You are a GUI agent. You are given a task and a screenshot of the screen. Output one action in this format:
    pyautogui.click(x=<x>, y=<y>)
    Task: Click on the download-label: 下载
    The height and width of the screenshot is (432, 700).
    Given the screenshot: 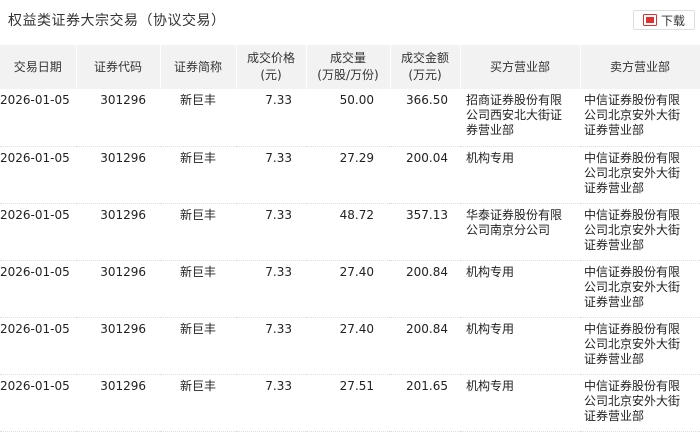 What is the action you would take?
    pyautogui.click(x=672, y=20)
    